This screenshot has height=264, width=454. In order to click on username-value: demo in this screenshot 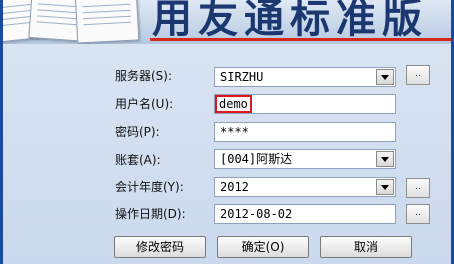, I will do `click(233, 104)`.